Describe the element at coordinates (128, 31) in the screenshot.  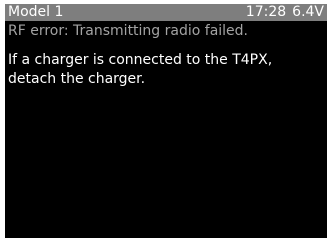
I see `rf-error-message: RF error: Transmitting radio failed.` at that location.